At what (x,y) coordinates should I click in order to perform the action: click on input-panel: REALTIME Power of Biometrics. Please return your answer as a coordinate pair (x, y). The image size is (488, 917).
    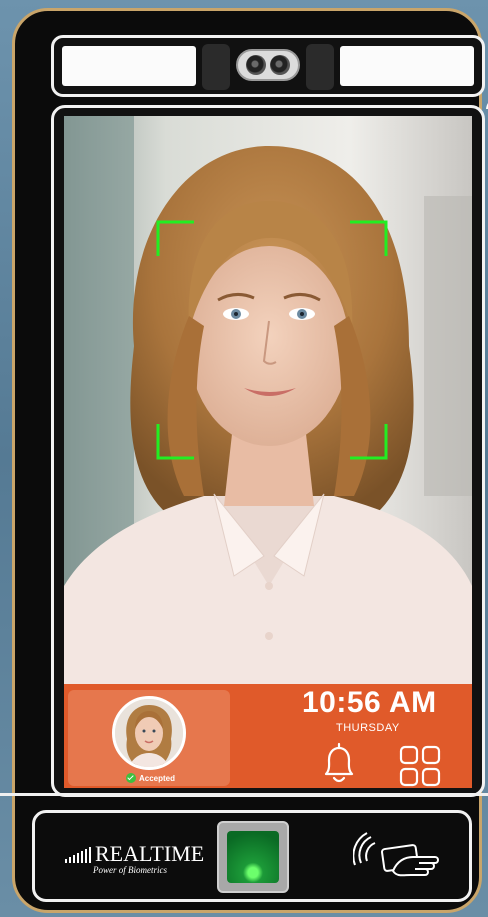
    Looking at the image, I should click on (252, 856).